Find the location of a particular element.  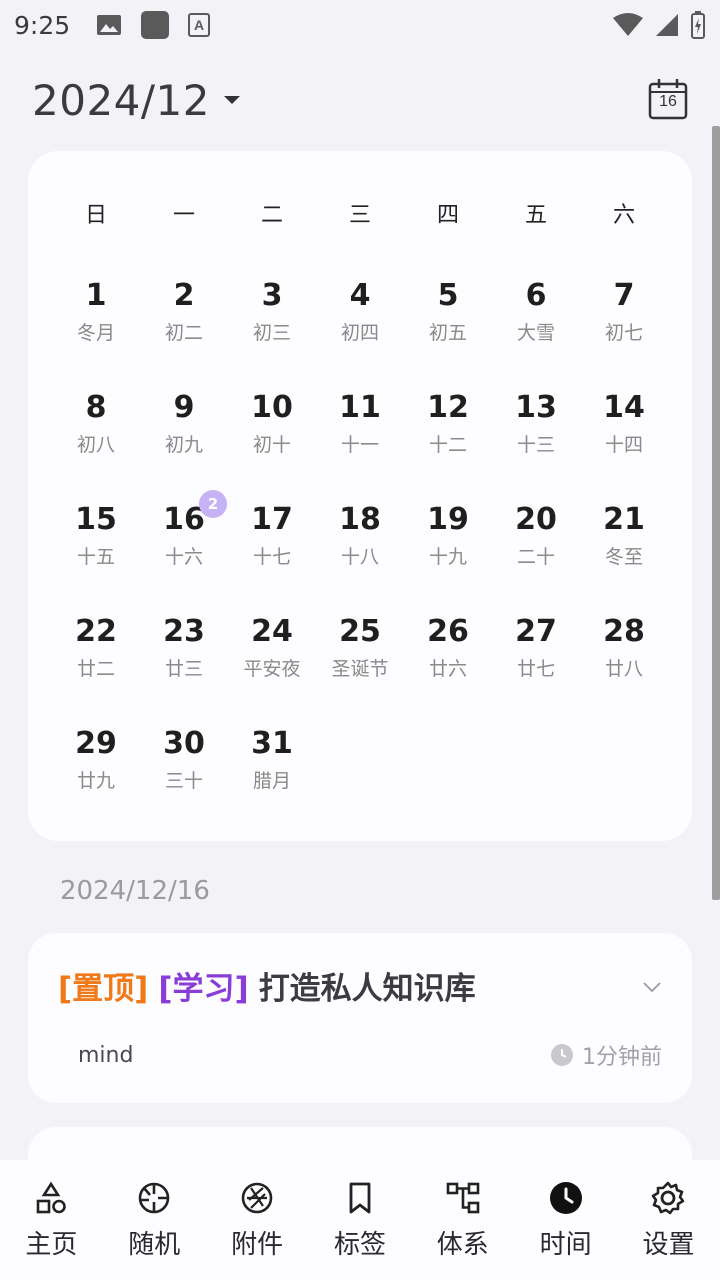

day-lunar-label: 初二 is located at coordinates (183, 333).